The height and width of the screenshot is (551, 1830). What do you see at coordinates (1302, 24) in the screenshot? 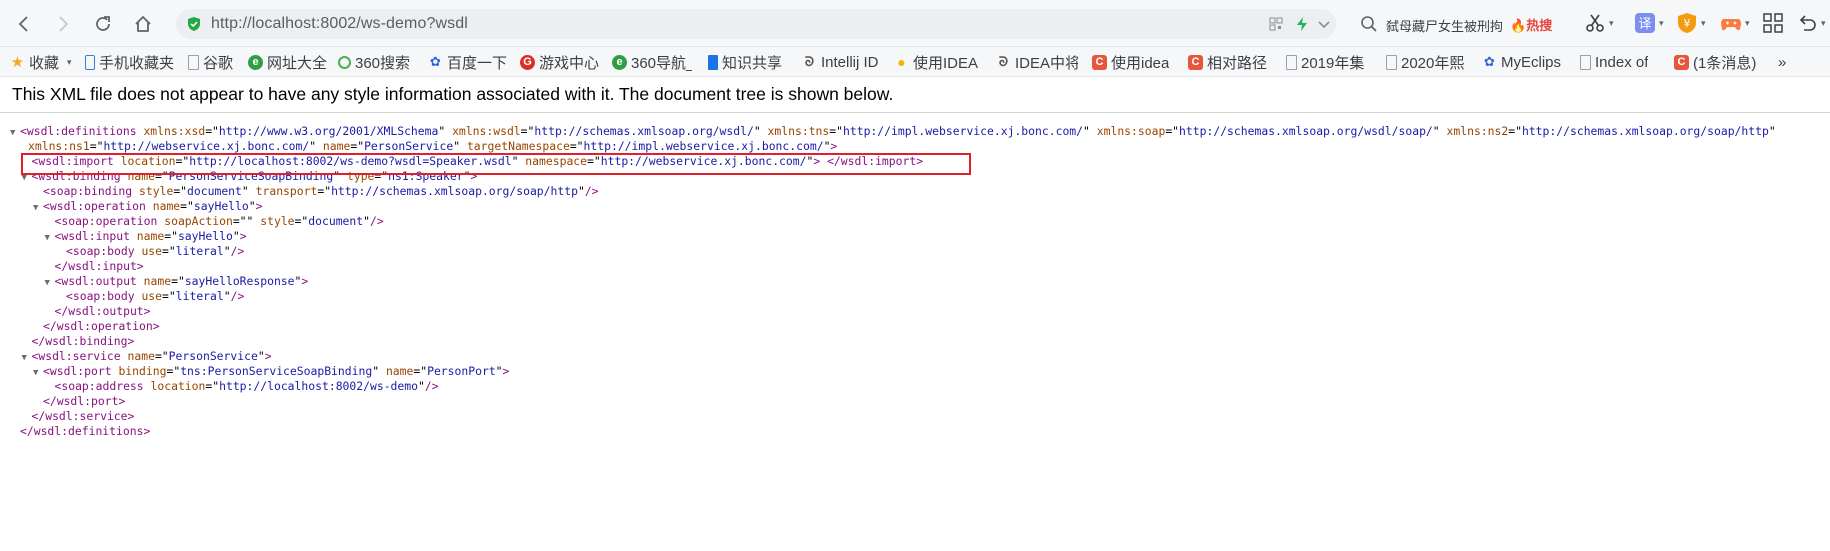
I see `lightning-icon` at bounding box center [1302, 24].